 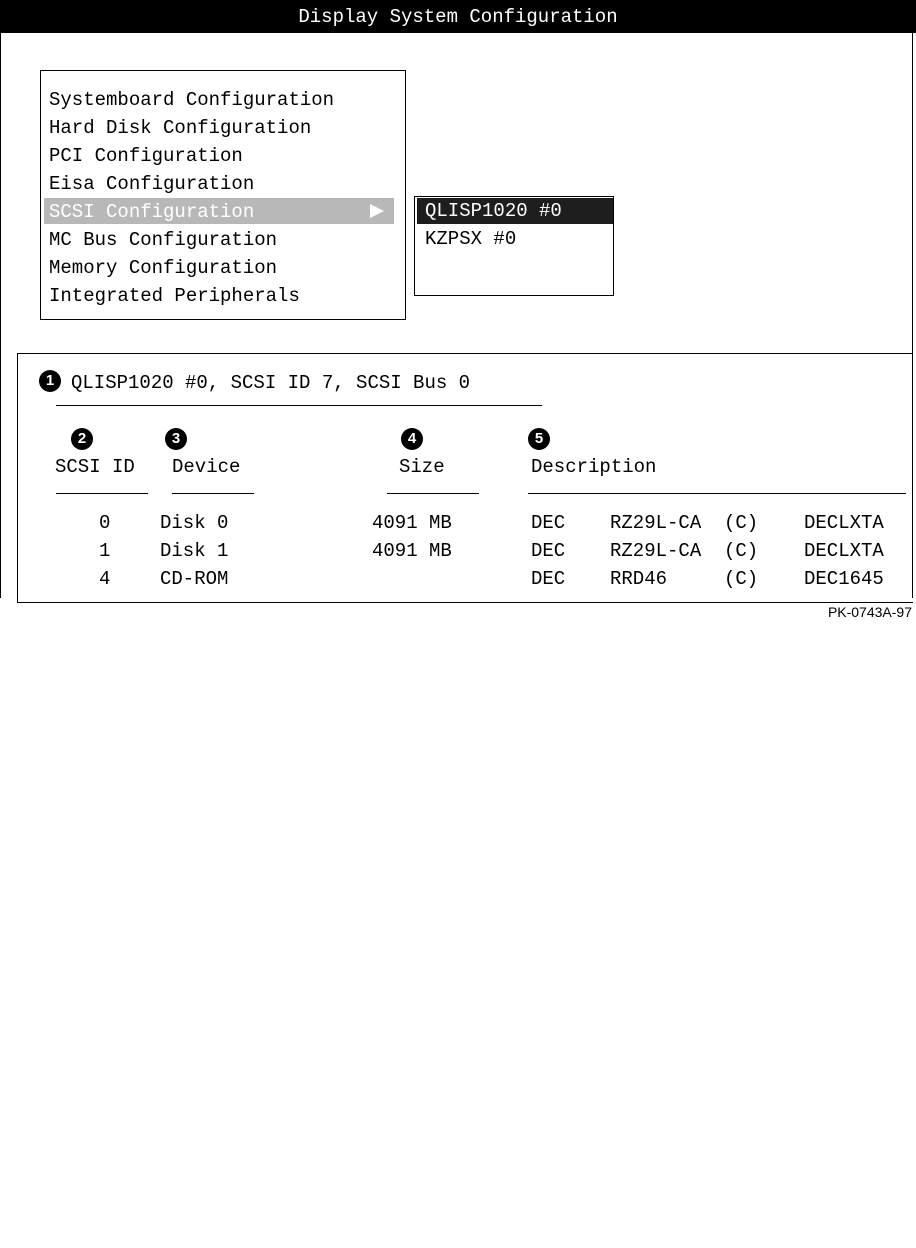 I want to click on menu-item-mc-bus: MC Bus Configuration, so click(x=163, y=240).